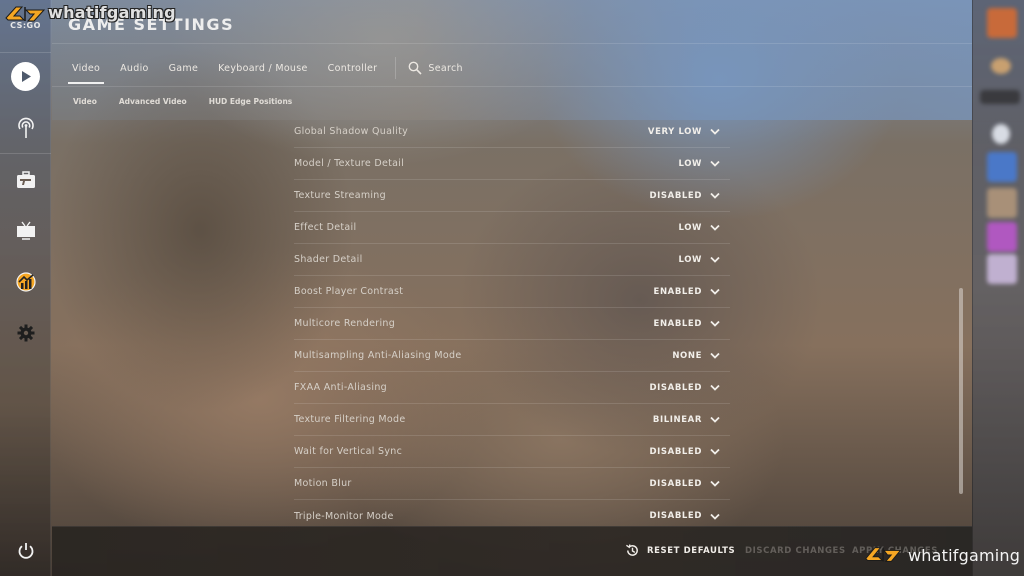 The image size is (1024, 576). Describe the element at coordinates (632, 550) in the screenshot. I see `history-icon` at that location.